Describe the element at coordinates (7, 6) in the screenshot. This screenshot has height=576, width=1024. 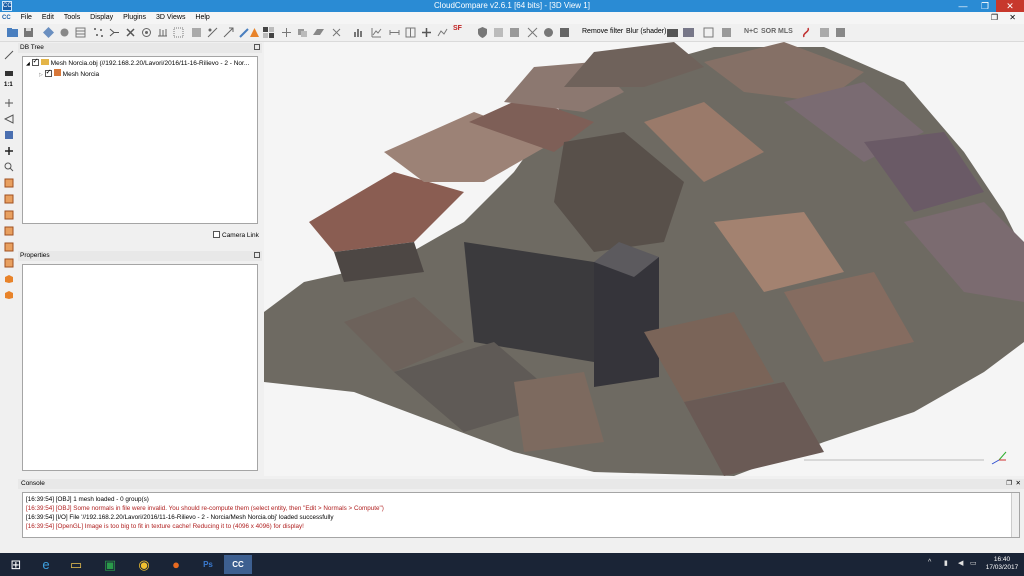
I see `cloudcompare-app-icon: CC` at that location.